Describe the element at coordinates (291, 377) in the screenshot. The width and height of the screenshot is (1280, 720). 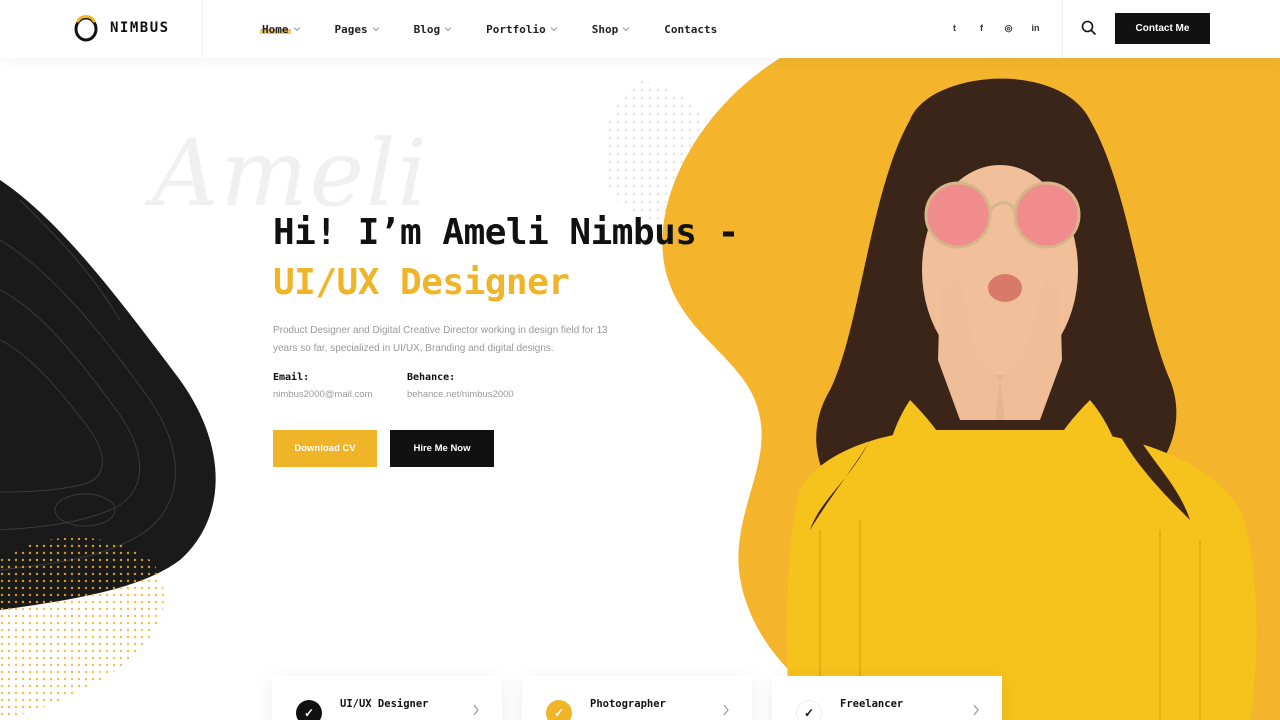
I see `email-label: Email:` at that location.